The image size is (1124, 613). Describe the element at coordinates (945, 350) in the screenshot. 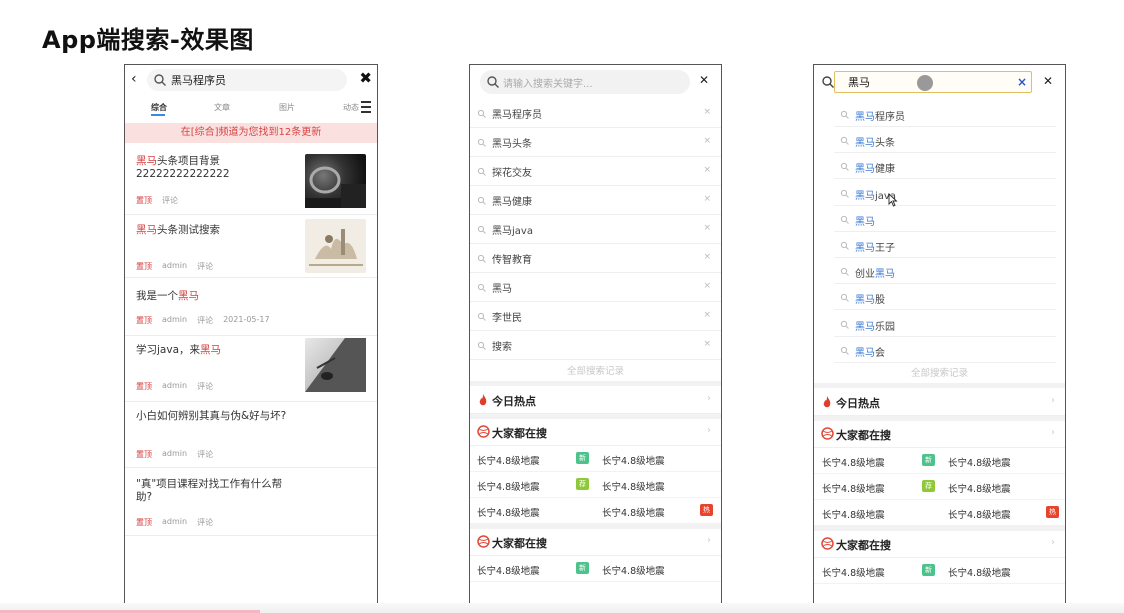

I see `suggestion-item: 黑马会` at that location.